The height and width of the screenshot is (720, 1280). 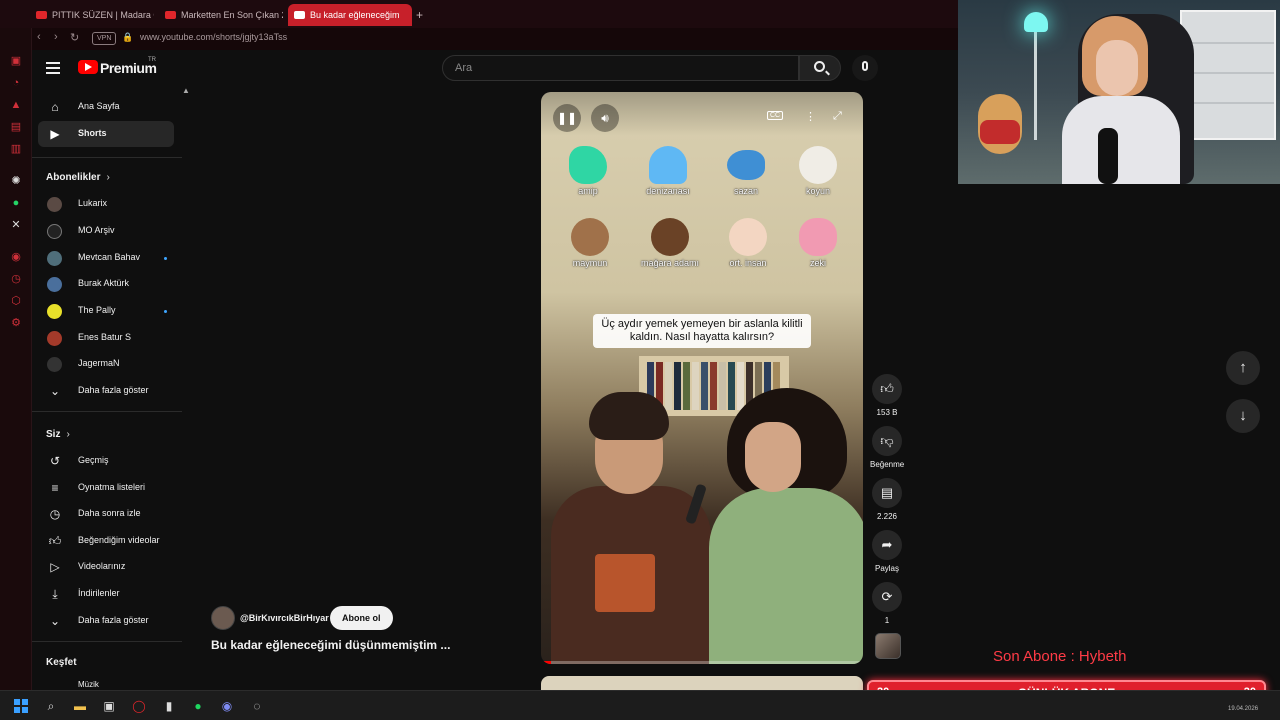 I want to click on sidebar-item-your-videos: ▷ Videolarınız, so click(x=106, y=567).